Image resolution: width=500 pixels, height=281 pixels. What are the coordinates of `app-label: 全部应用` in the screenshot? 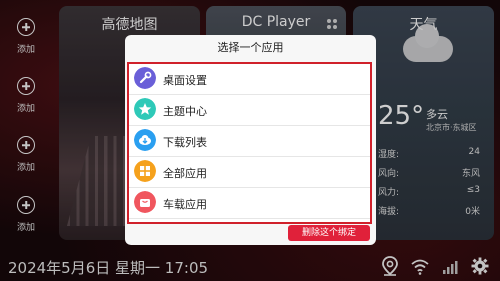 It's located at (185, 173).